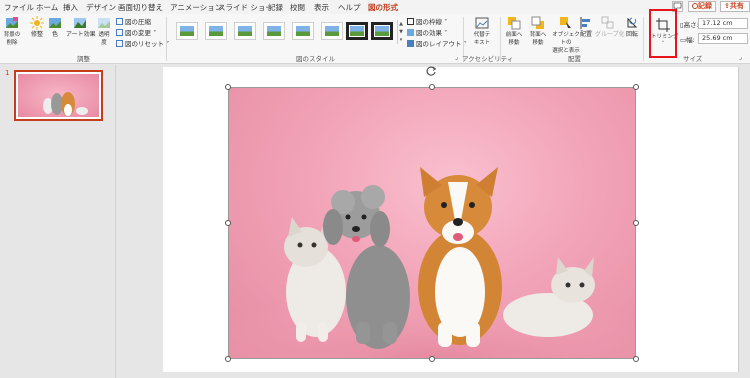 The height and width of the screenshot is (378, 750). Describe the element at coordinates (488, 59) in the screenshot. I see `group-label-accessibility: アクセシビリティ` at that location.